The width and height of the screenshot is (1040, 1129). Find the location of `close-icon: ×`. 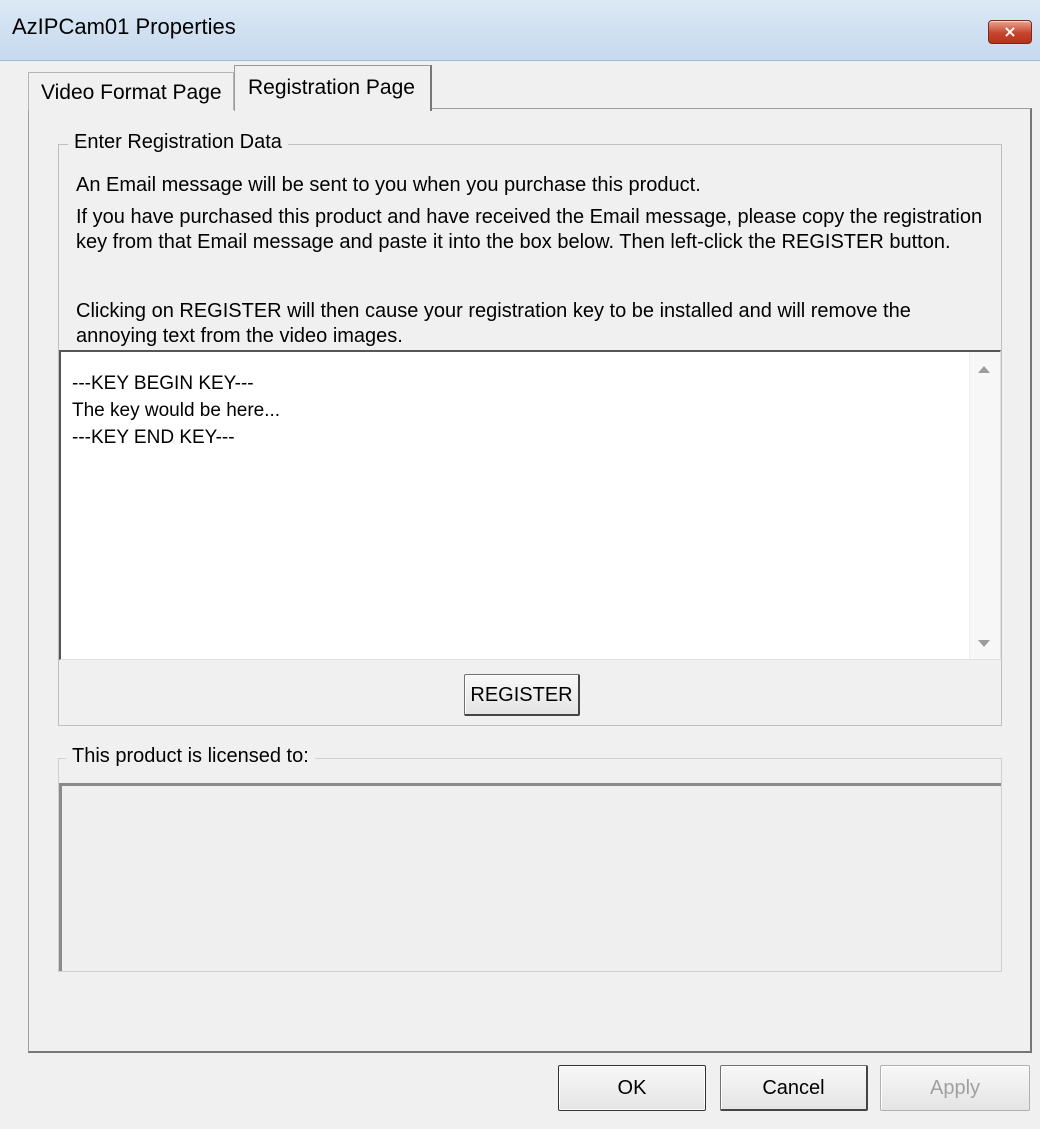

close-icon: × is located at coordinates (1010, 31).